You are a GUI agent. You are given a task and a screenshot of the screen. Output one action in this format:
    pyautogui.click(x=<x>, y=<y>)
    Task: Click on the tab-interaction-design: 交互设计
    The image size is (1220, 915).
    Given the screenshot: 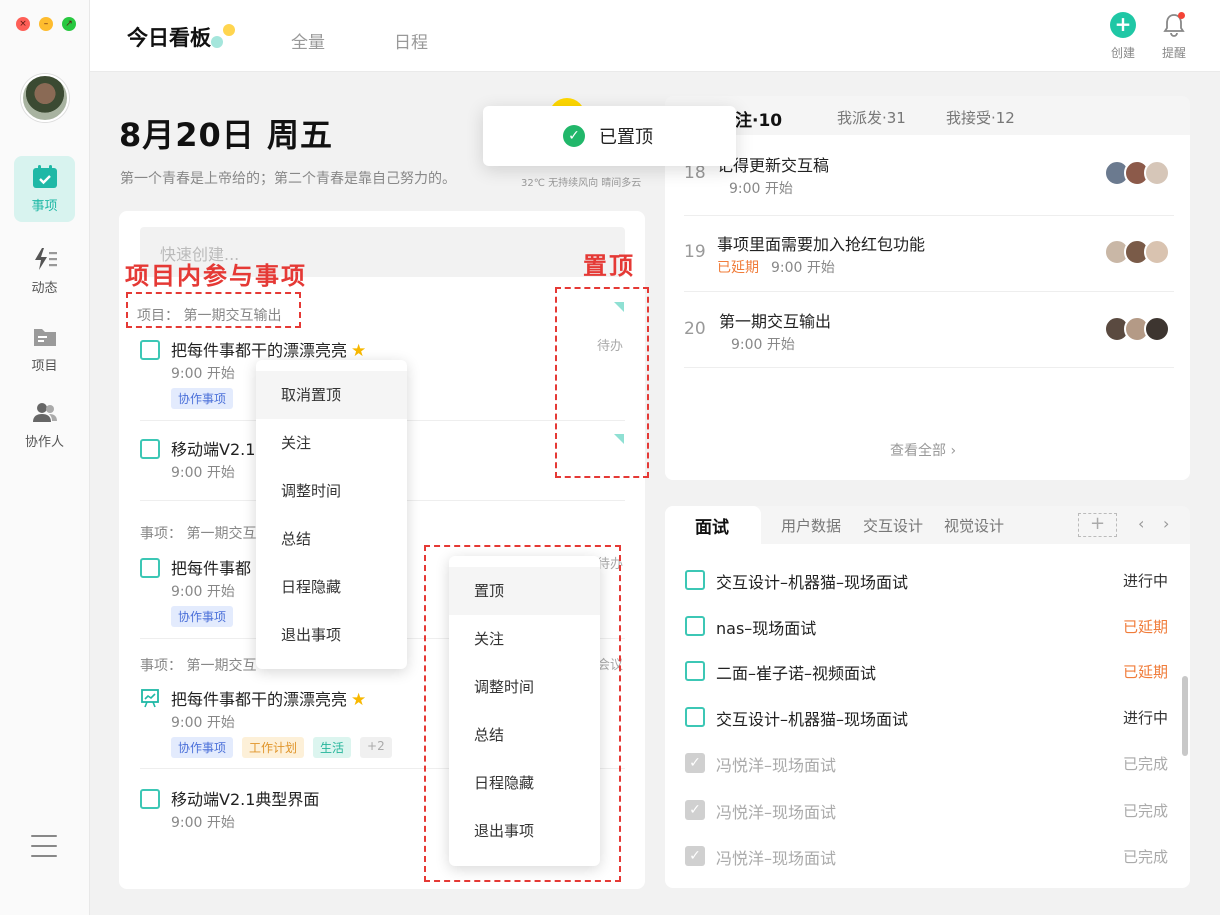 What is the action you would take?
    pyautogui.click(x=893, y=525)
    